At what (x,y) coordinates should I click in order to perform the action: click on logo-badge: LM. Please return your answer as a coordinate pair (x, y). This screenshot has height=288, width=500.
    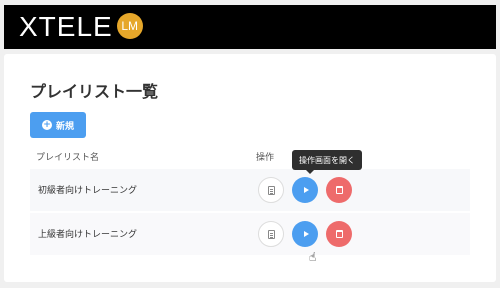
    Looking at the image, I should click on (129, 26).